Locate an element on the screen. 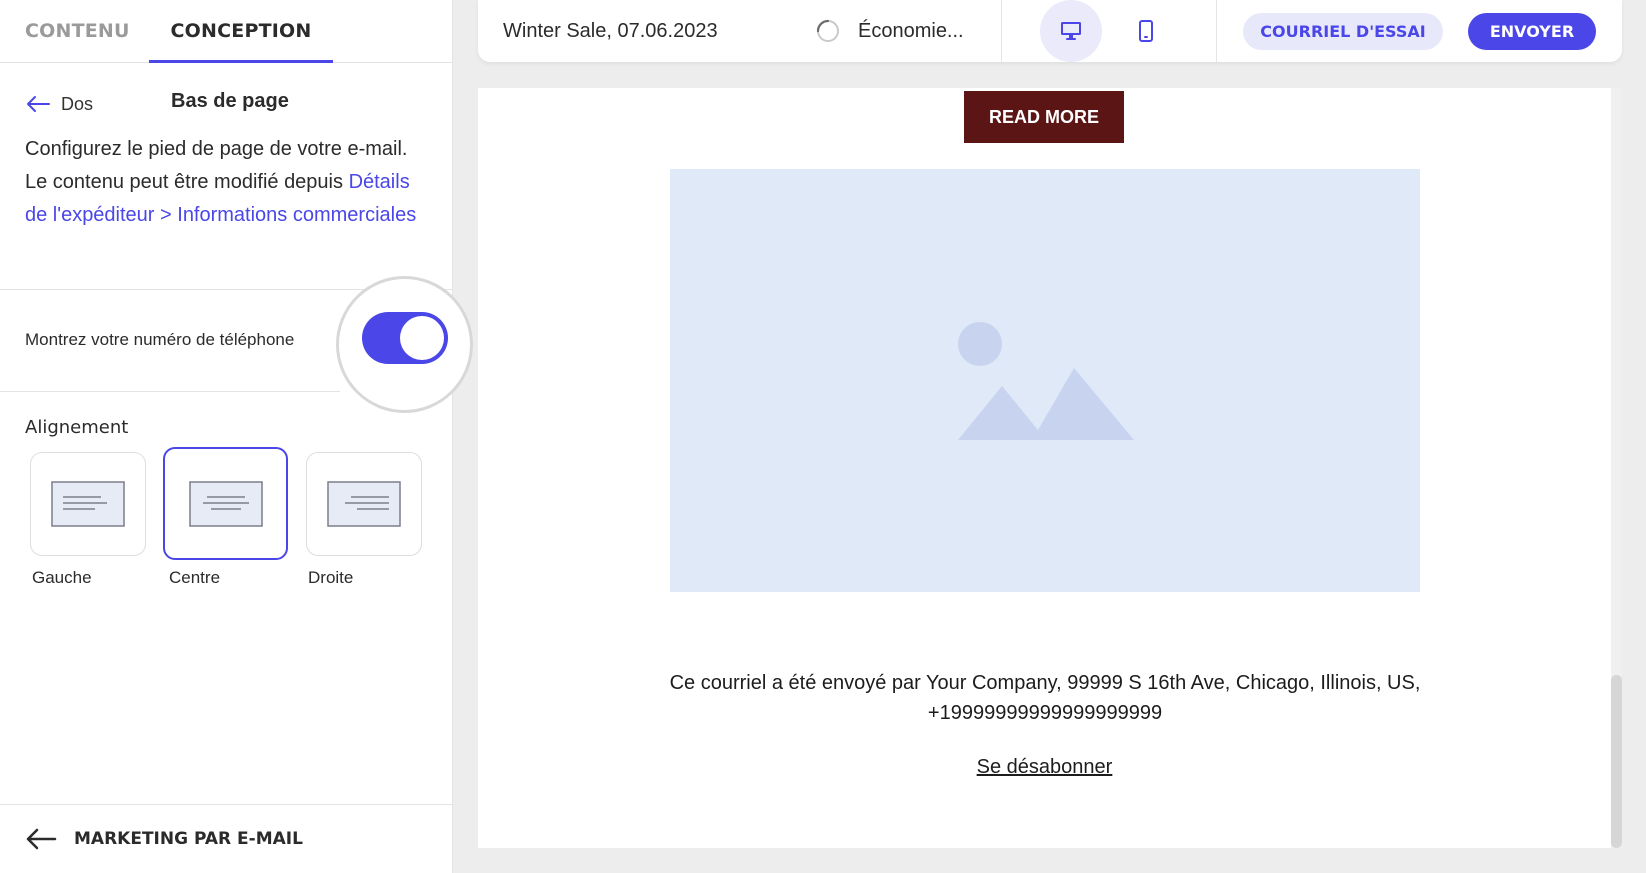 The image size is (1646, 873). desktop-icon is located at coordinates (1071, 31).